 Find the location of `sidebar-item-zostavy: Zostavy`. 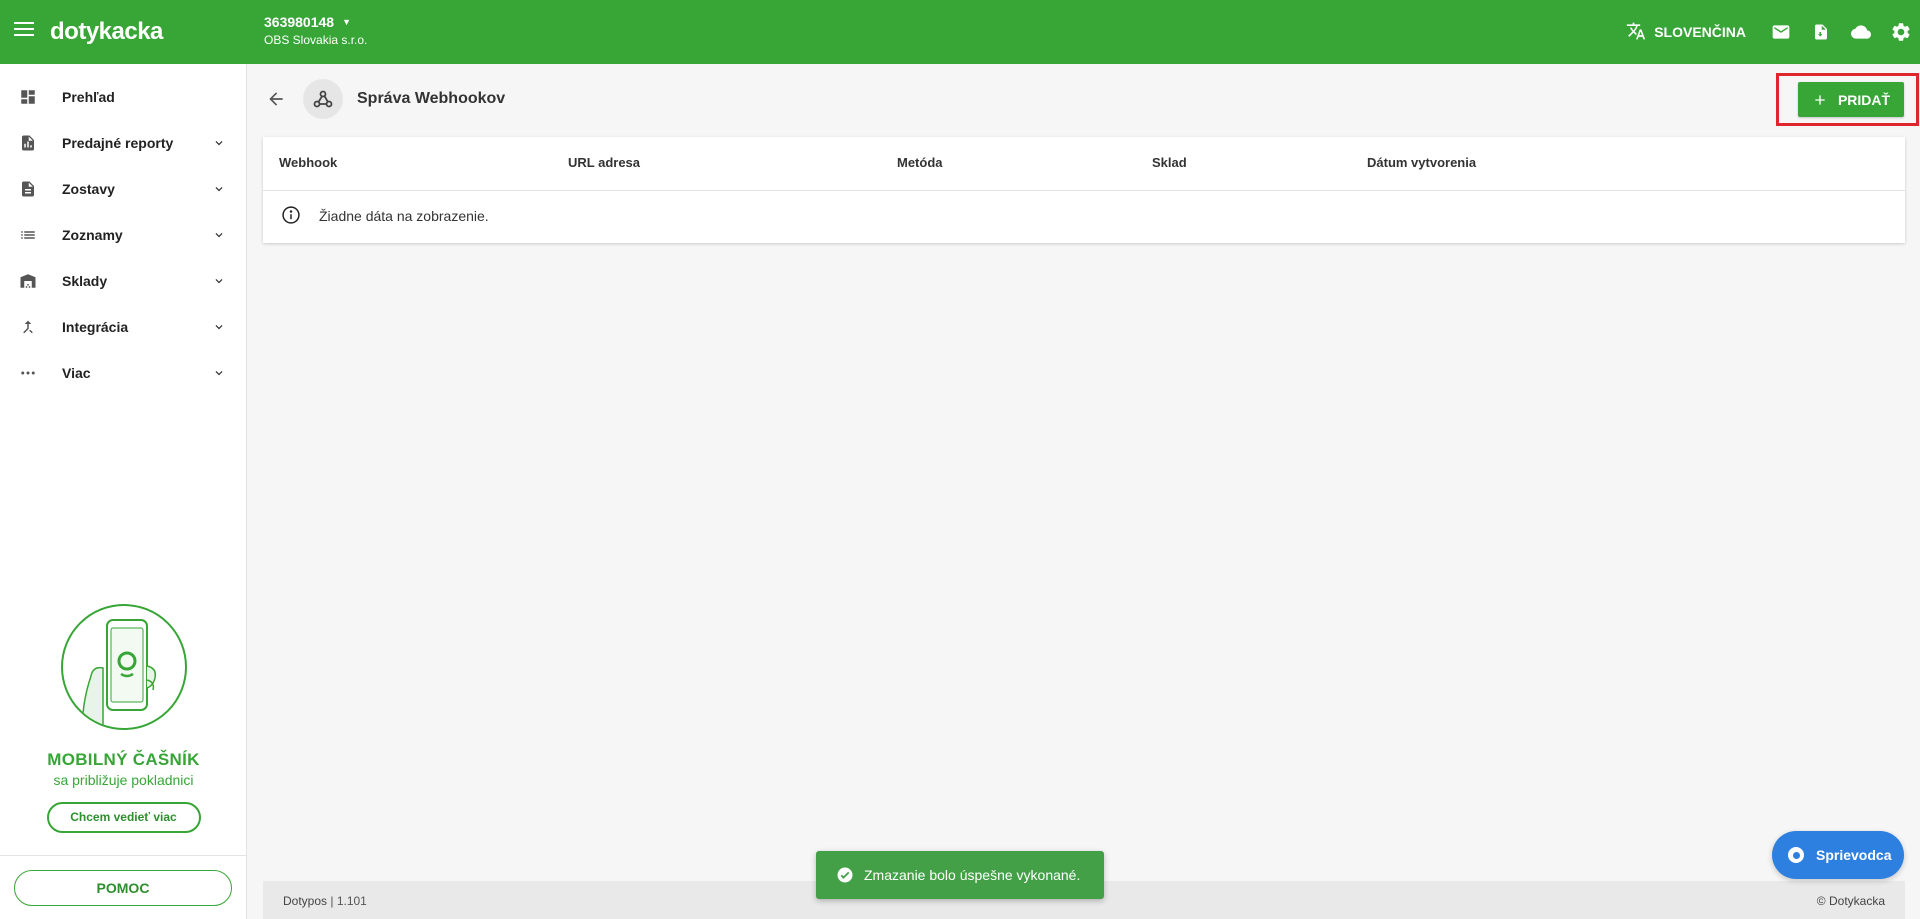

sidebar-item-zostavy: Zostavy is located at coordinates (123, 189).